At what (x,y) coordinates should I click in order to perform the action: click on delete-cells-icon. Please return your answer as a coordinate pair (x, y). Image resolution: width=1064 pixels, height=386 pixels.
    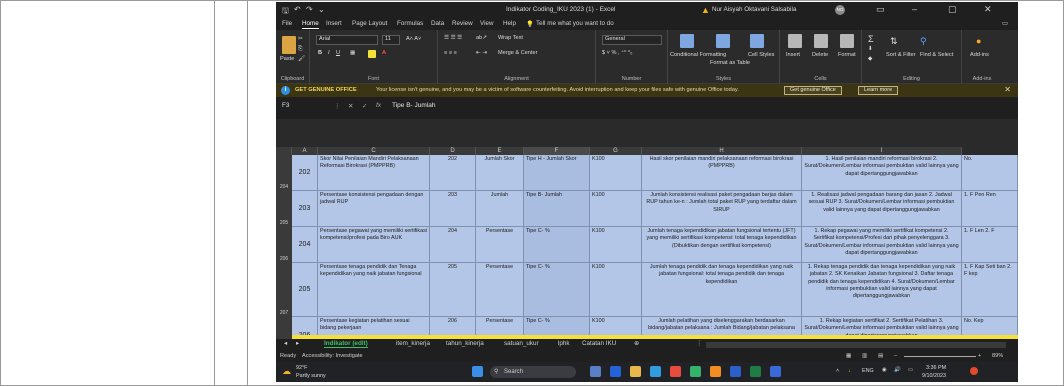
    Looking at the image, I should click on (821, 41).